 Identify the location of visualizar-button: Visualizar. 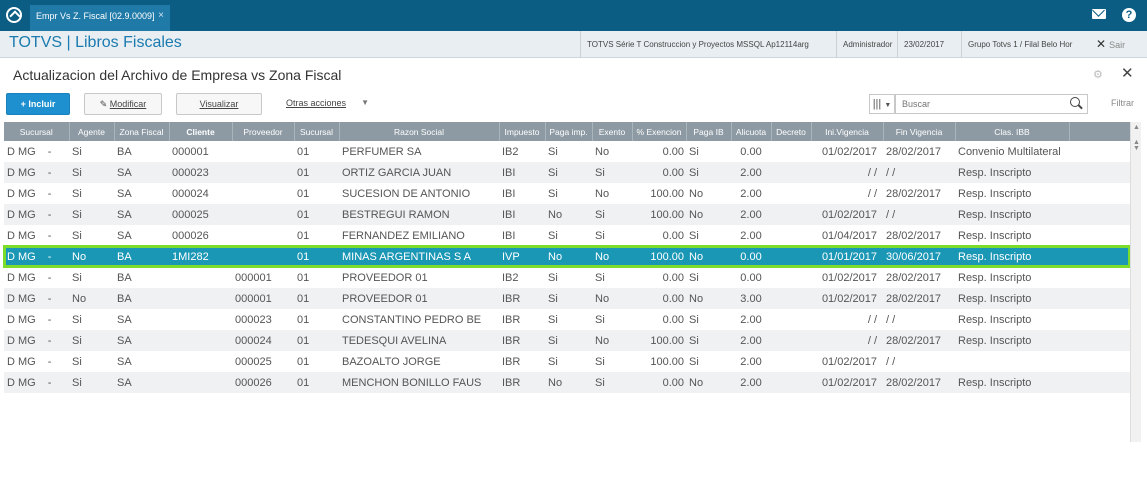
(219, 104).